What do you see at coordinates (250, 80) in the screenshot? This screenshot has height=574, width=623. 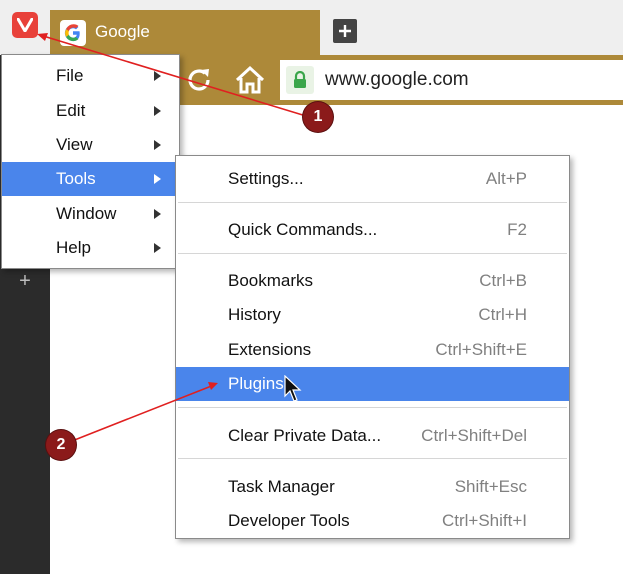 I see `home-icon` at bounding box center [250, 80].